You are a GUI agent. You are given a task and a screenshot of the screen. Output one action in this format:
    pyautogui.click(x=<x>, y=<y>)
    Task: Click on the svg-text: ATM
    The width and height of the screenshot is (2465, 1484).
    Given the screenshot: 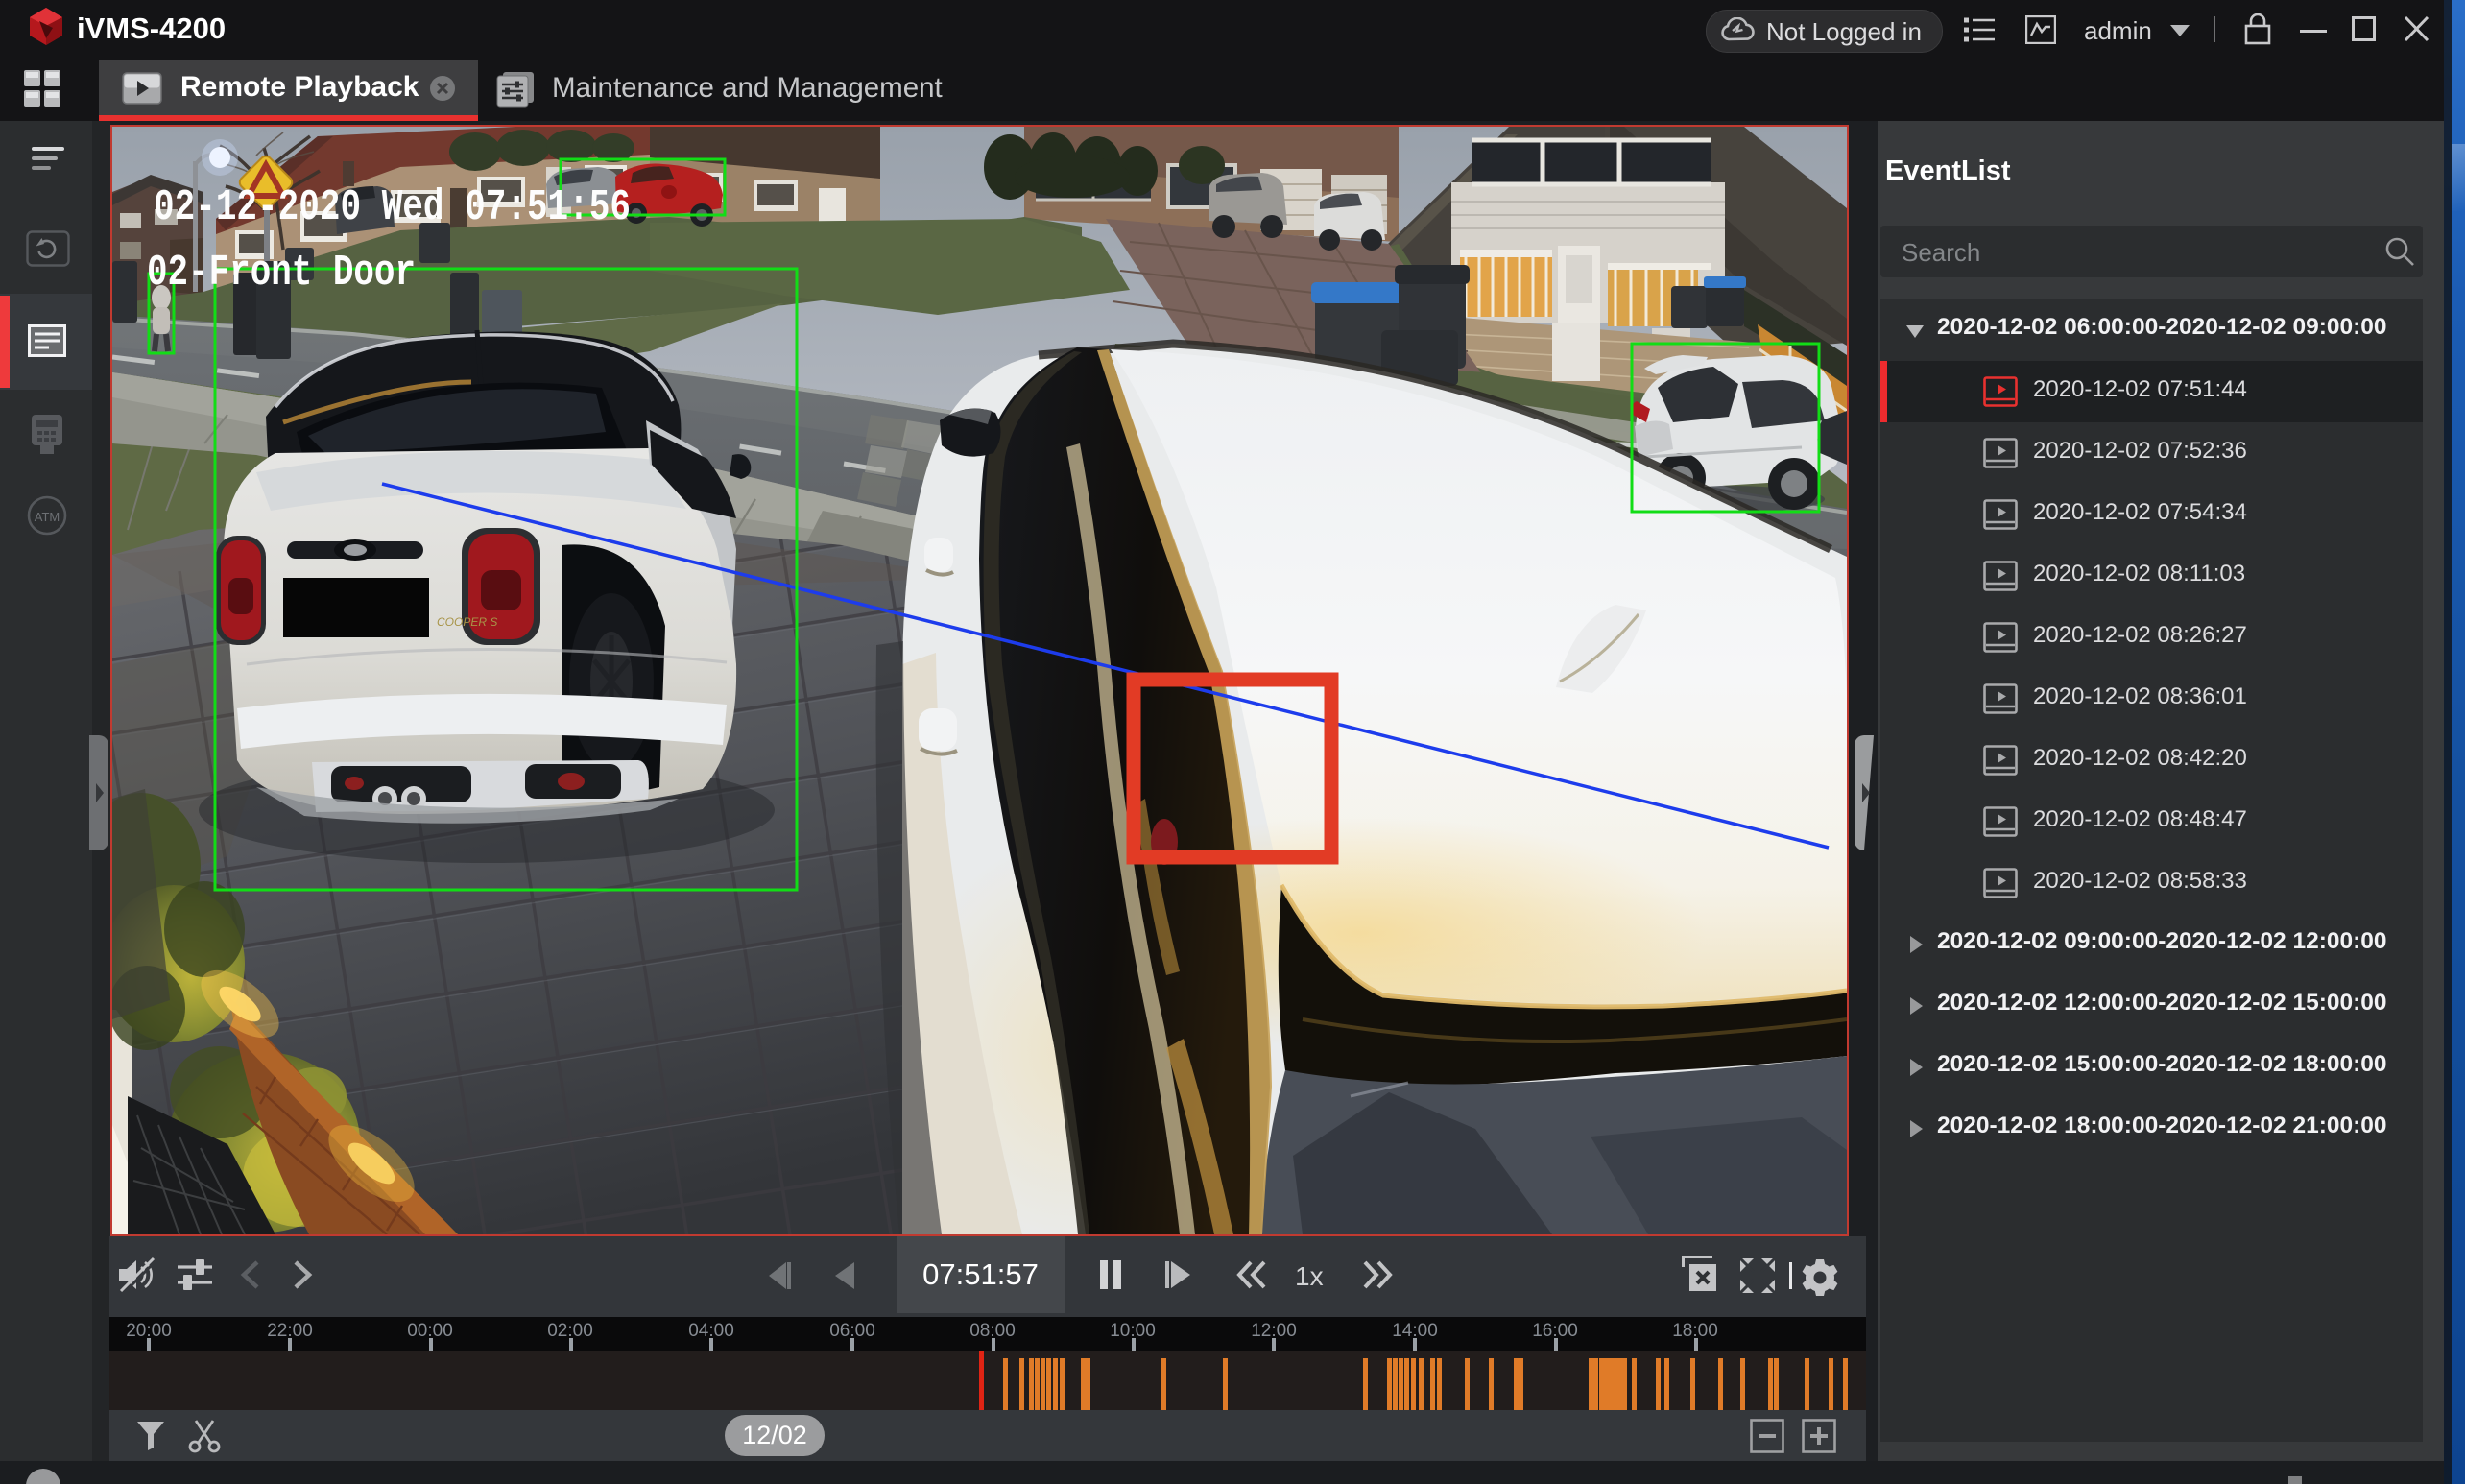 What is the action you would take?
    pyautogui.click(x=47, y=517)
    